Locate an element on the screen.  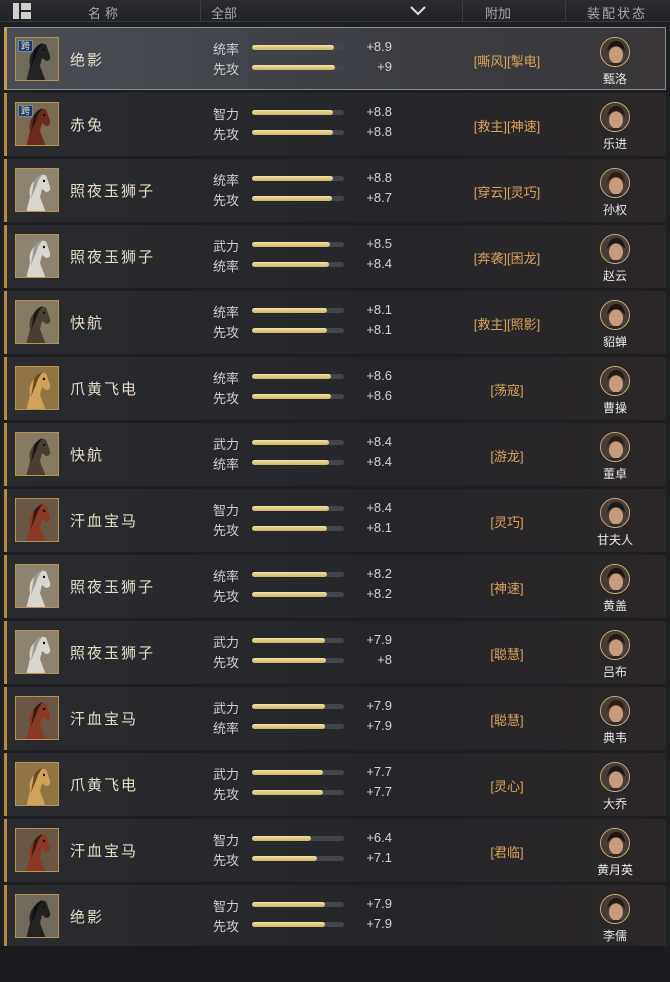
extra-tags: [神速] is located at coordinates (507, 588).